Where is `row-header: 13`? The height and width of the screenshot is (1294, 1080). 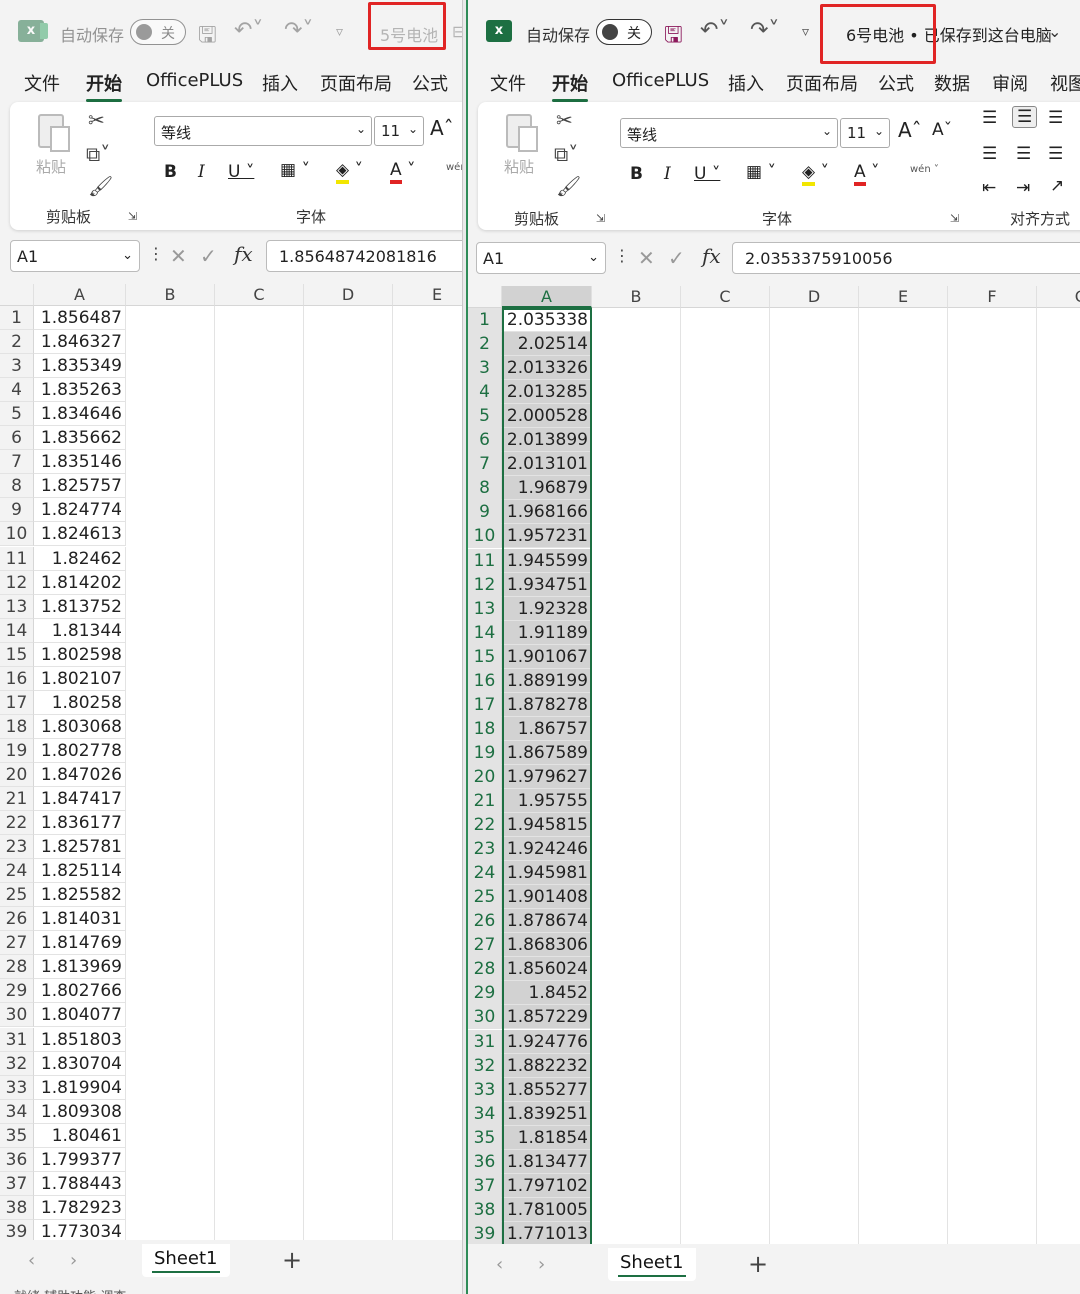 row-header: 13 is located at coordinates (485, 608).